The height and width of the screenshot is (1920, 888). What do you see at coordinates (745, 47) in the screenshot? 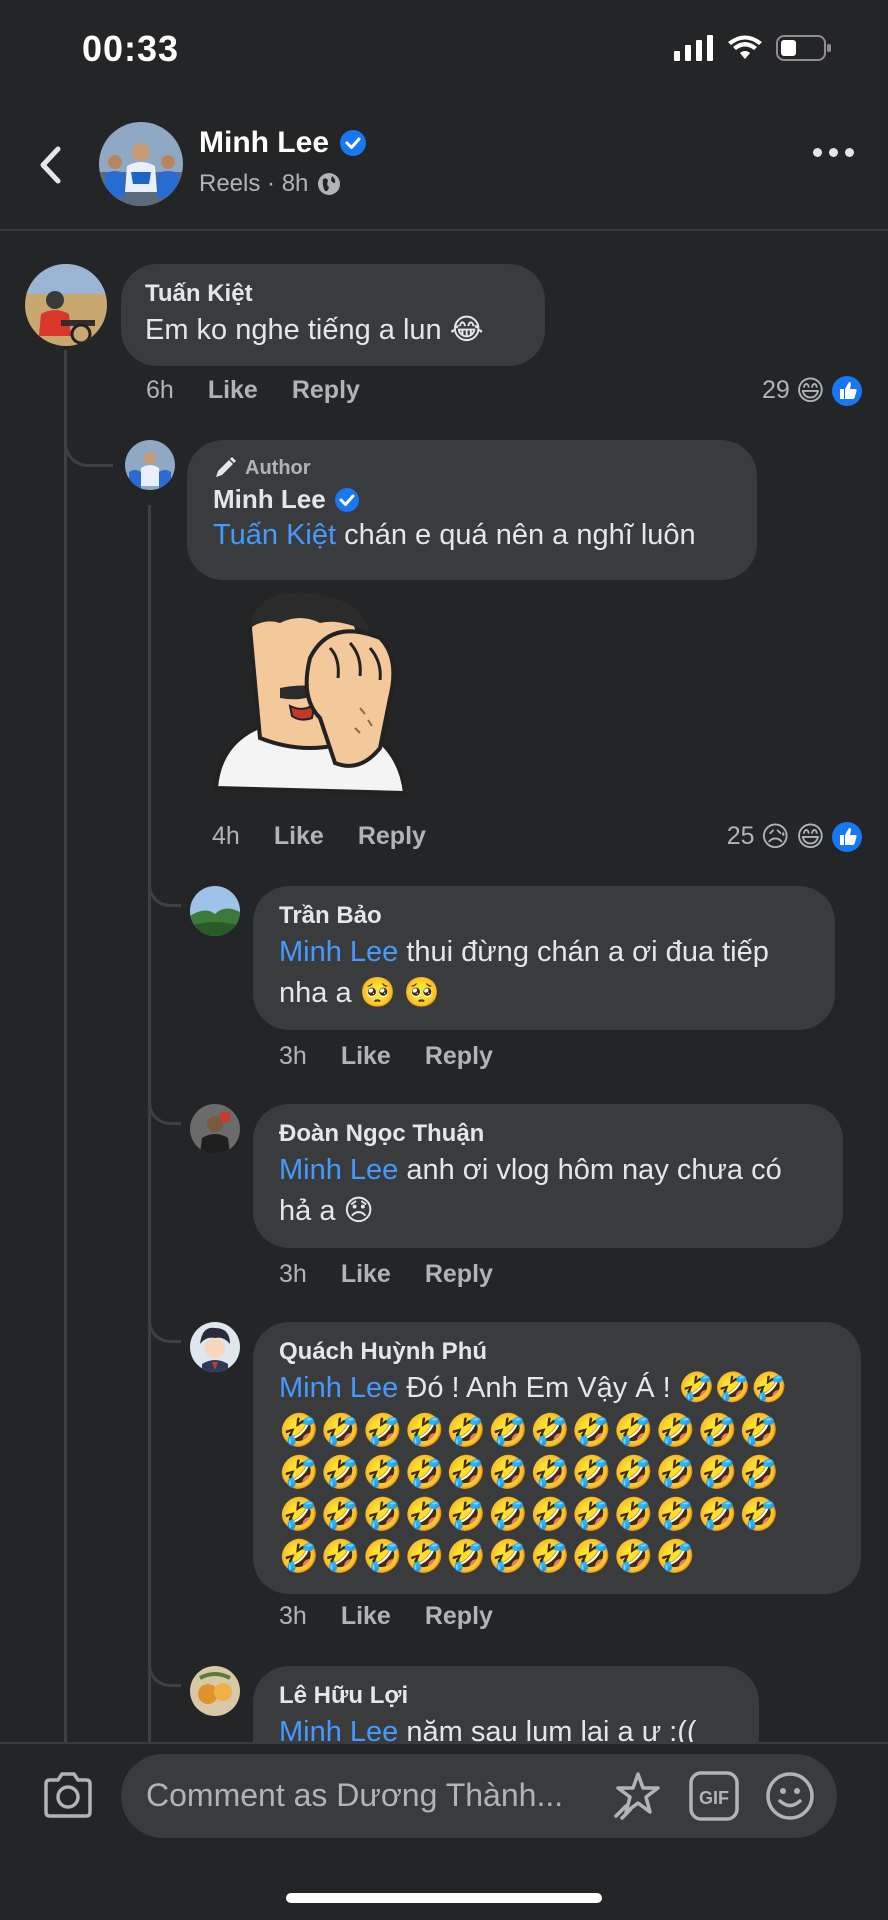
I see `wifi-icon` at bounding box center [745, 47].